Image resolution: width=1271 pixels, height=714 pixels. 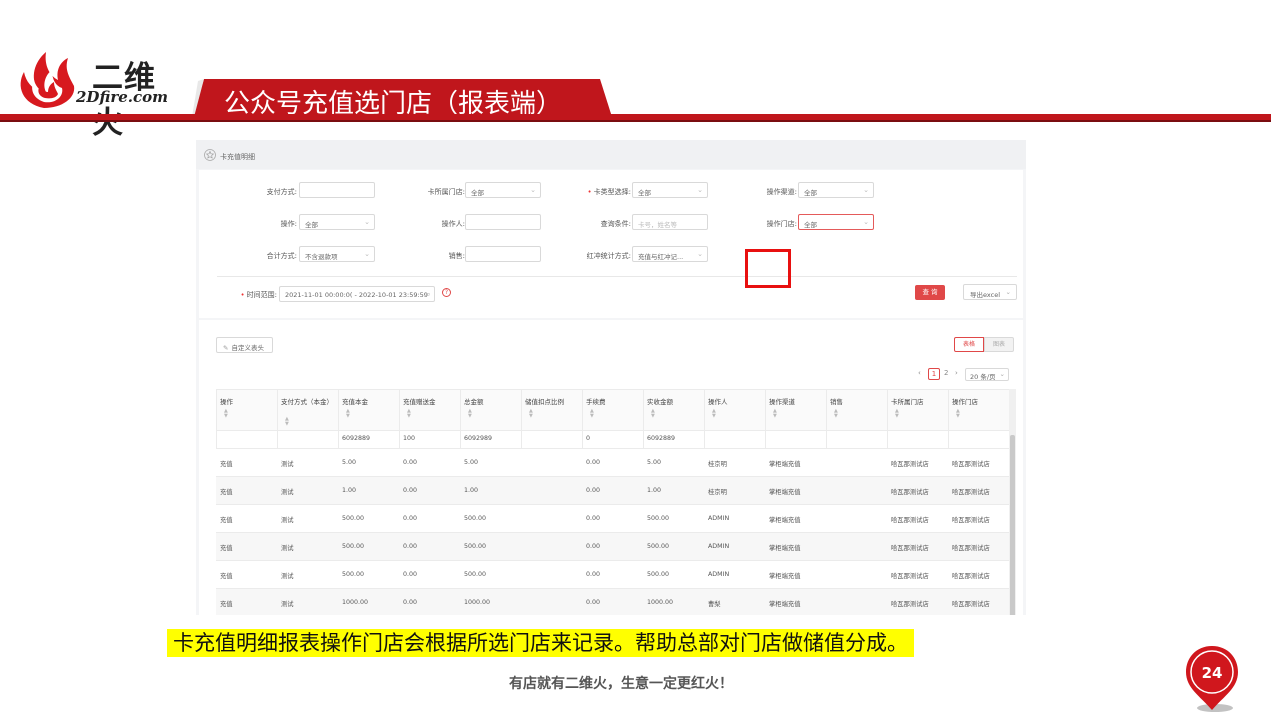 I want to click on column-header: 充值本金, so click(x=367, y=402).